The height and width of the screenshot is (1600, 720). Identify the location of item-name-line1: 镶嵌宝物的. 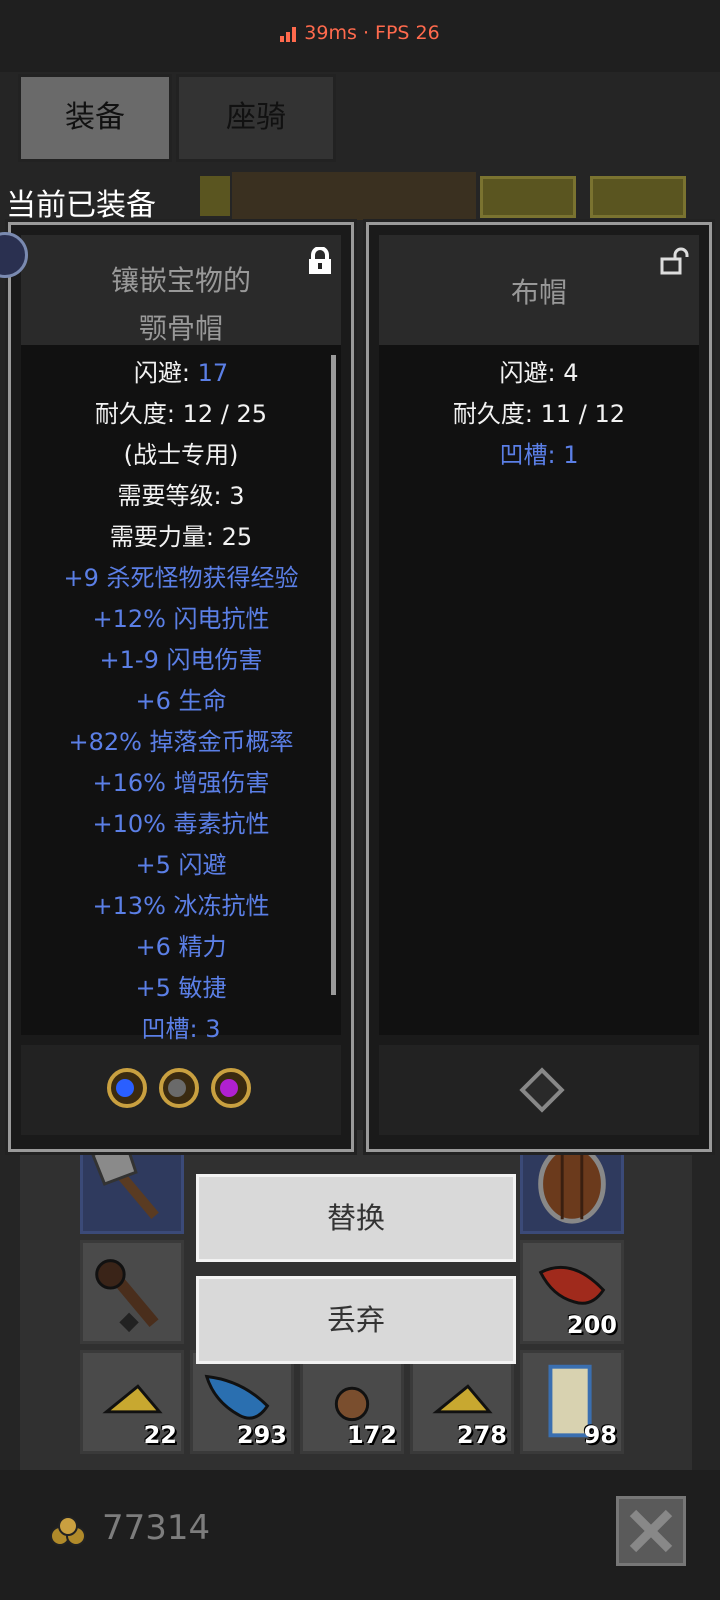
(180, 280).